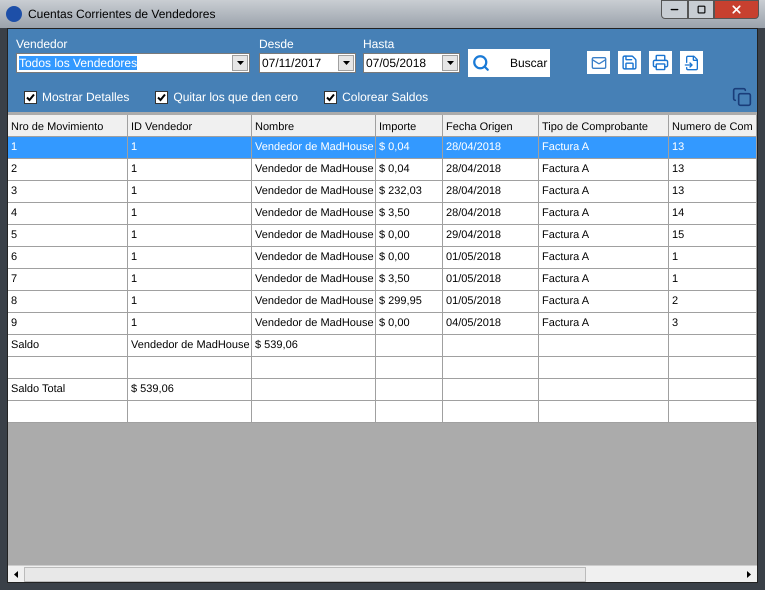  What do you see at coordinates (14, 280) in the screenshot?
I see `table-cell-text: 7` at bounding box center [14, 280].